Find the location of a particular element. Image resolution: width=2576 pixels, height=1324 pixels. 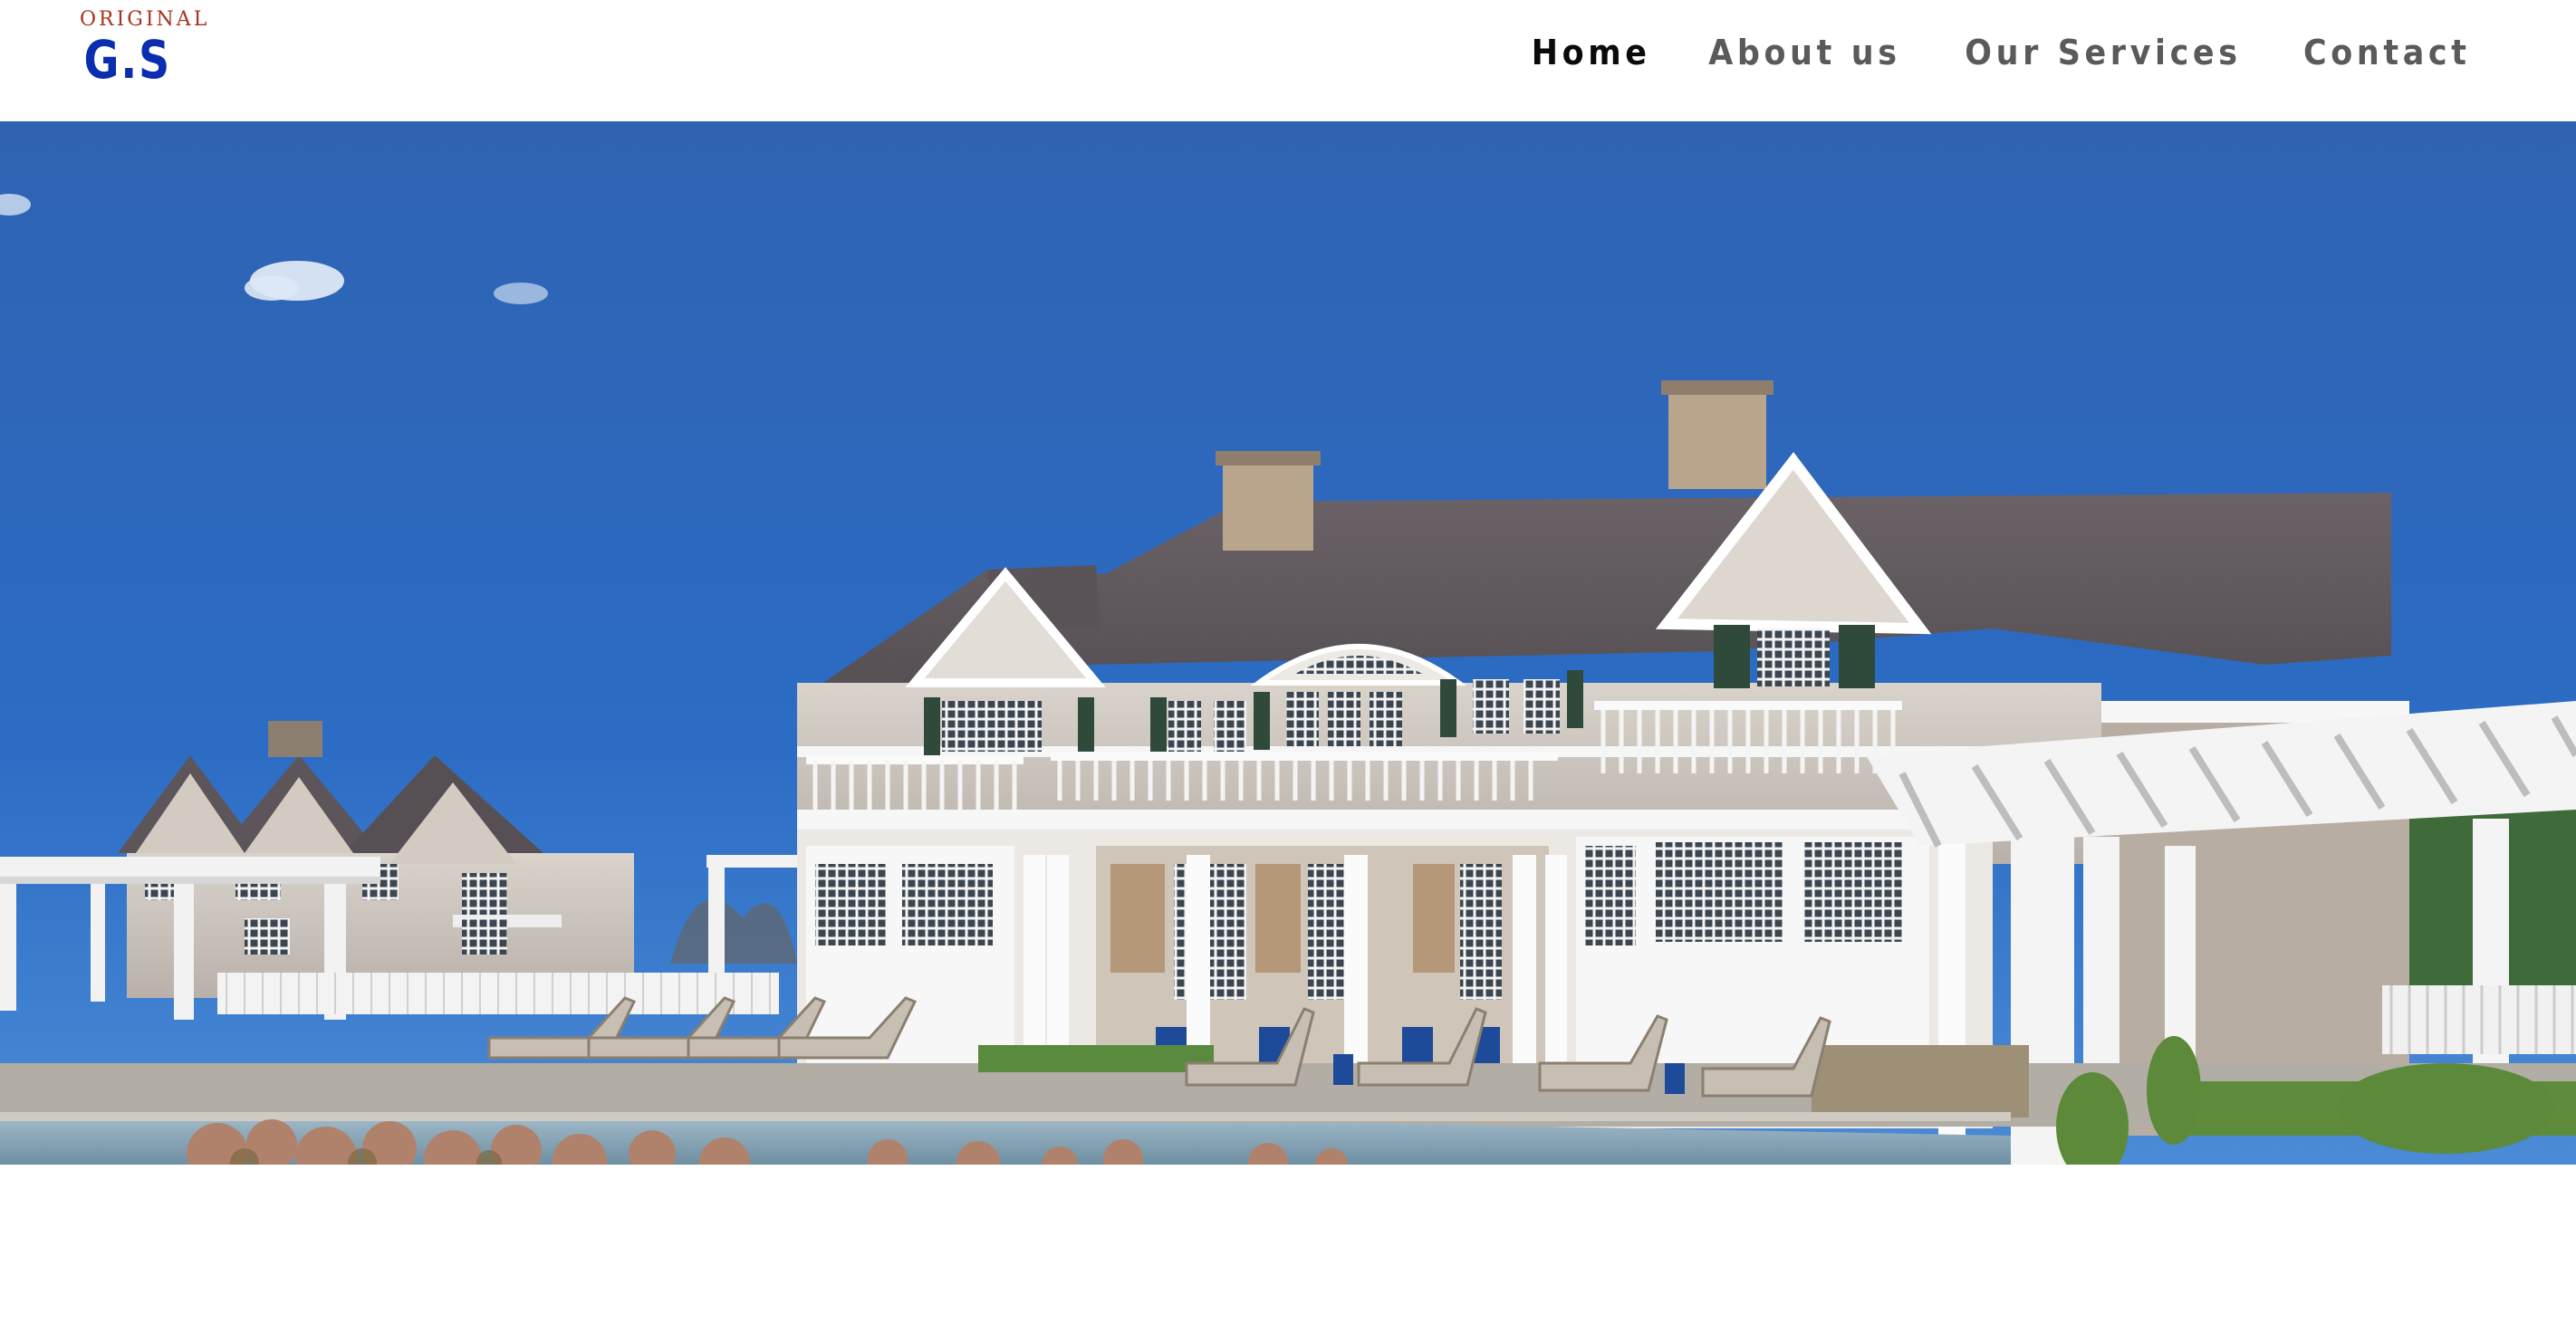

nav-item-home: Home is located at coordinates (1591, 53).